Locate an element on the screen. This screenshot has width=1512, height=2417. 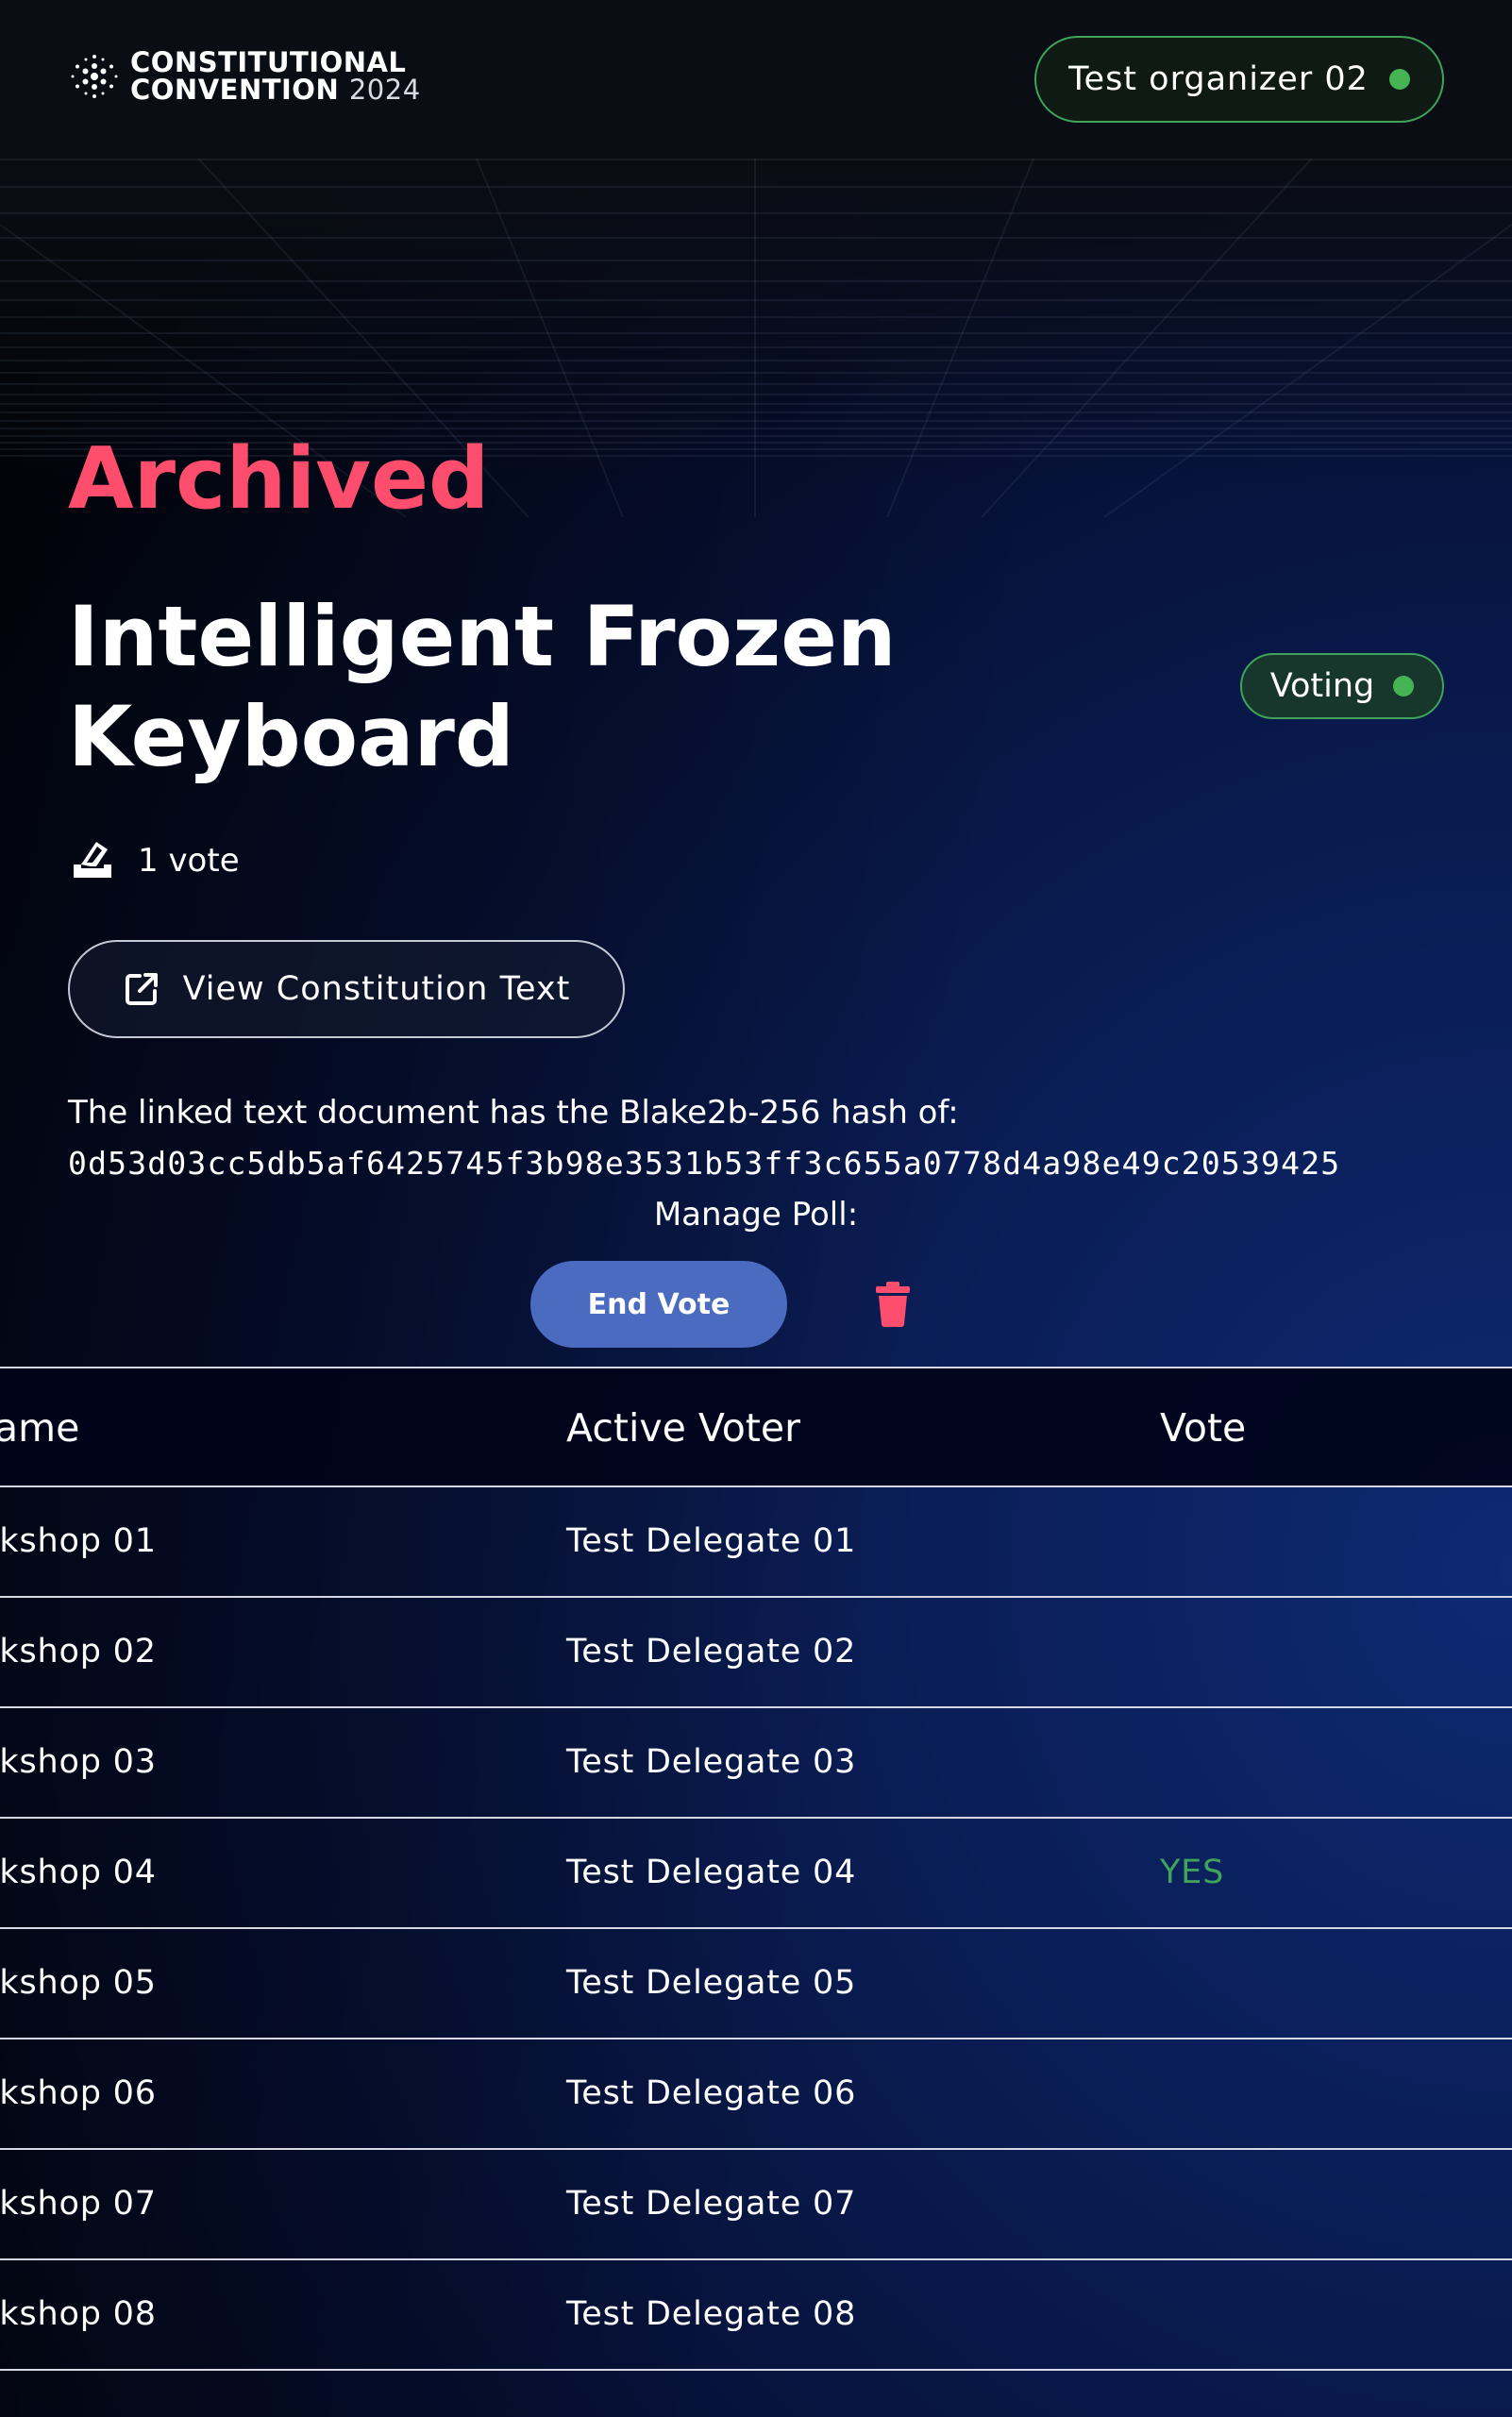
table-row: orkshop 08 Test Delegate 08 is located at coordinates (756, 2315).